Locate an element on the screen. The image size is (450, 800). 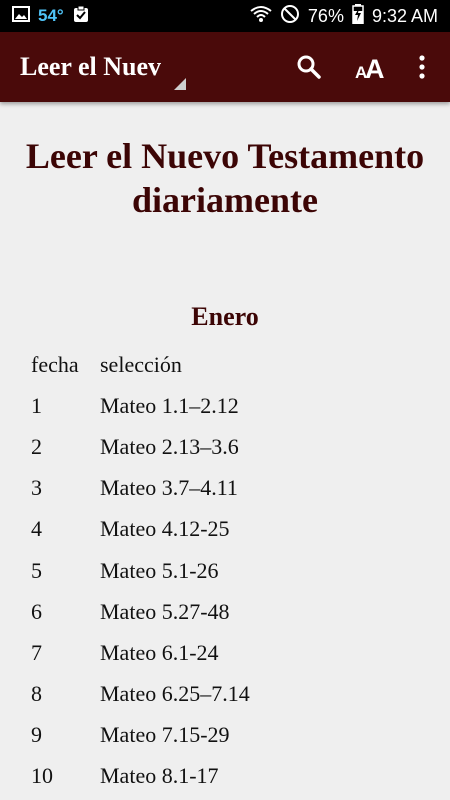
selection-cell: Mateo 8.1-17 is located at coordinates (159, 776).